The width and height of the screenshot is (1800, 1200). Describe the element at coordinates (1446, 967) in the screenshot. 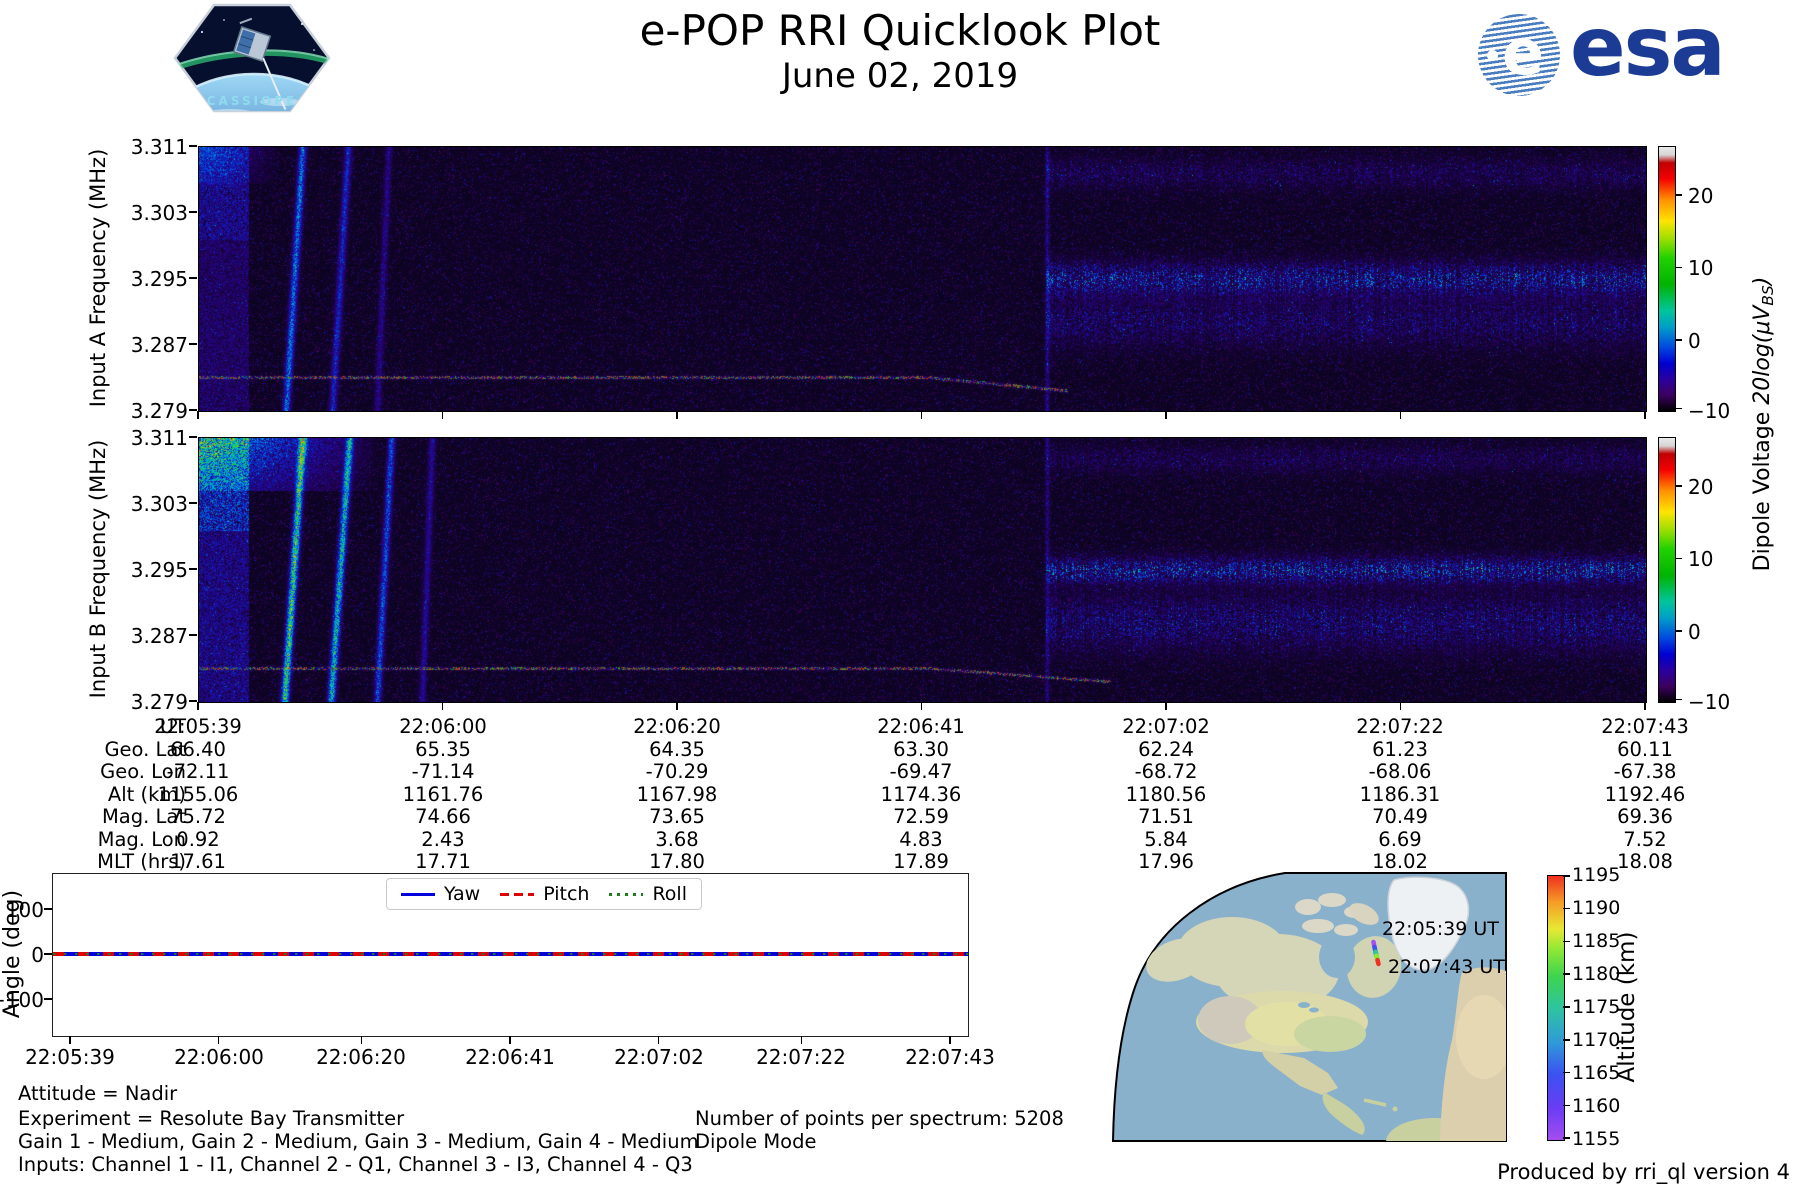

I see `track-end-annotation: 22:07:43 UT` at that location.